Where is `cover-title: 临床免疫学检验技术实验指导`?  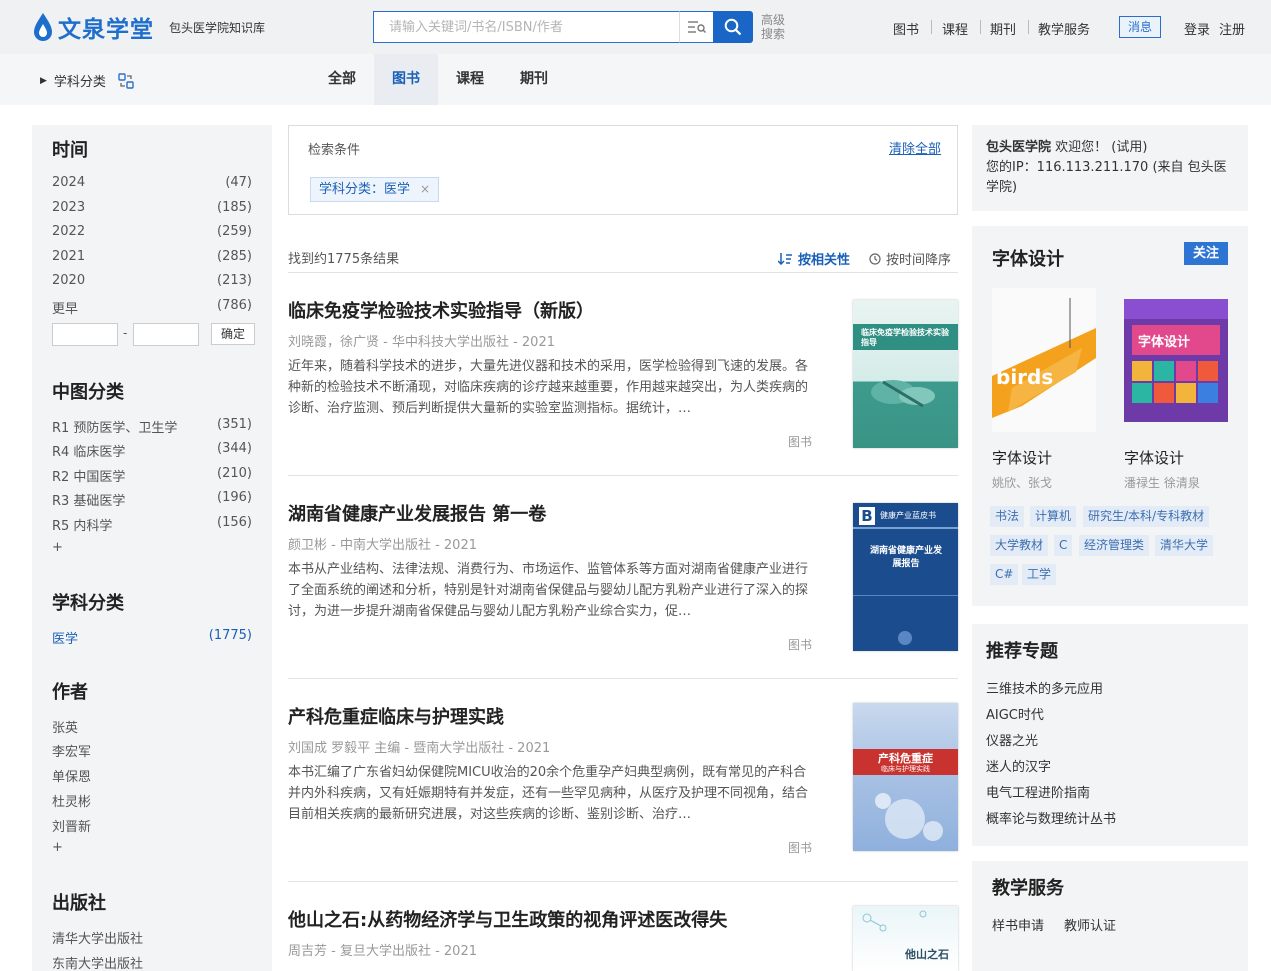
cover-title: 临床免疫学检验技术实验指导 is located at coordinates (905, 337).